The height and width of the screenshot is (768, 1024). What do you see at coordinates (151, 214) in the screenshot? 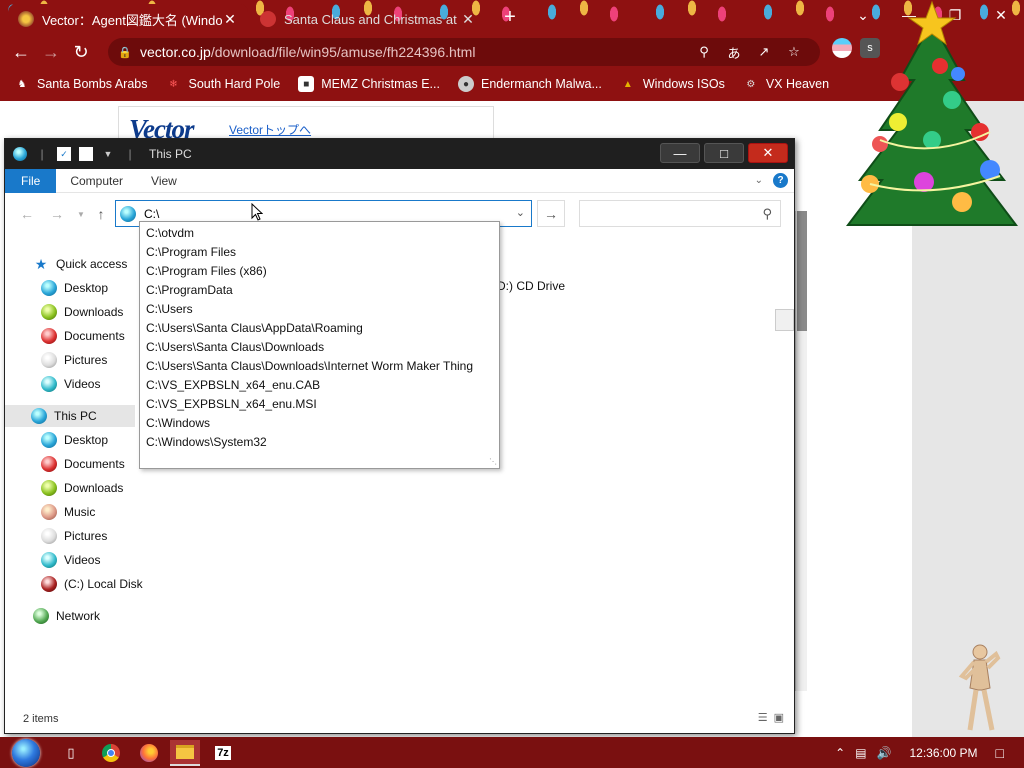
I see `address-value: C:\` at bounding box center [151, 214].